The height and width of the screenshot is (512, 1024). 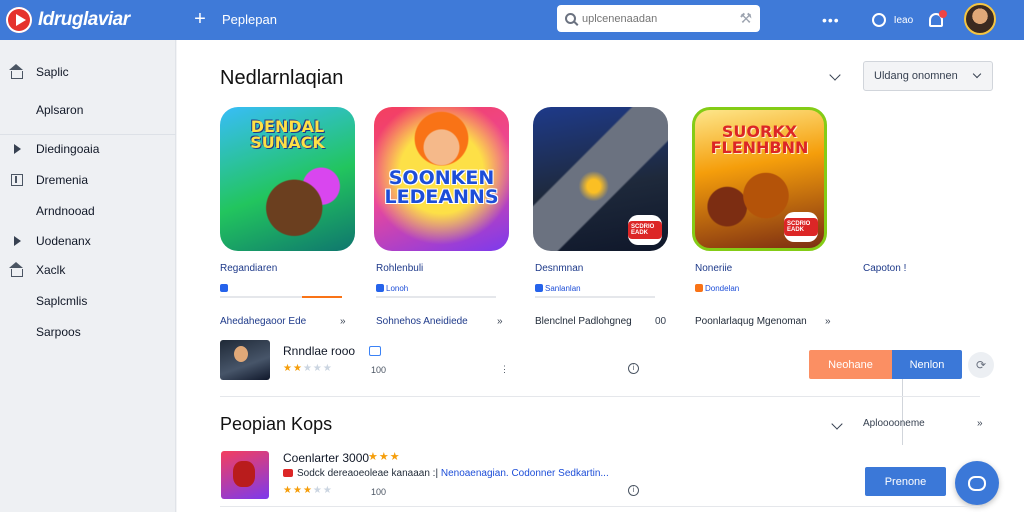 I want to click on card-name: Capoton !, so click(x=884, y=268).